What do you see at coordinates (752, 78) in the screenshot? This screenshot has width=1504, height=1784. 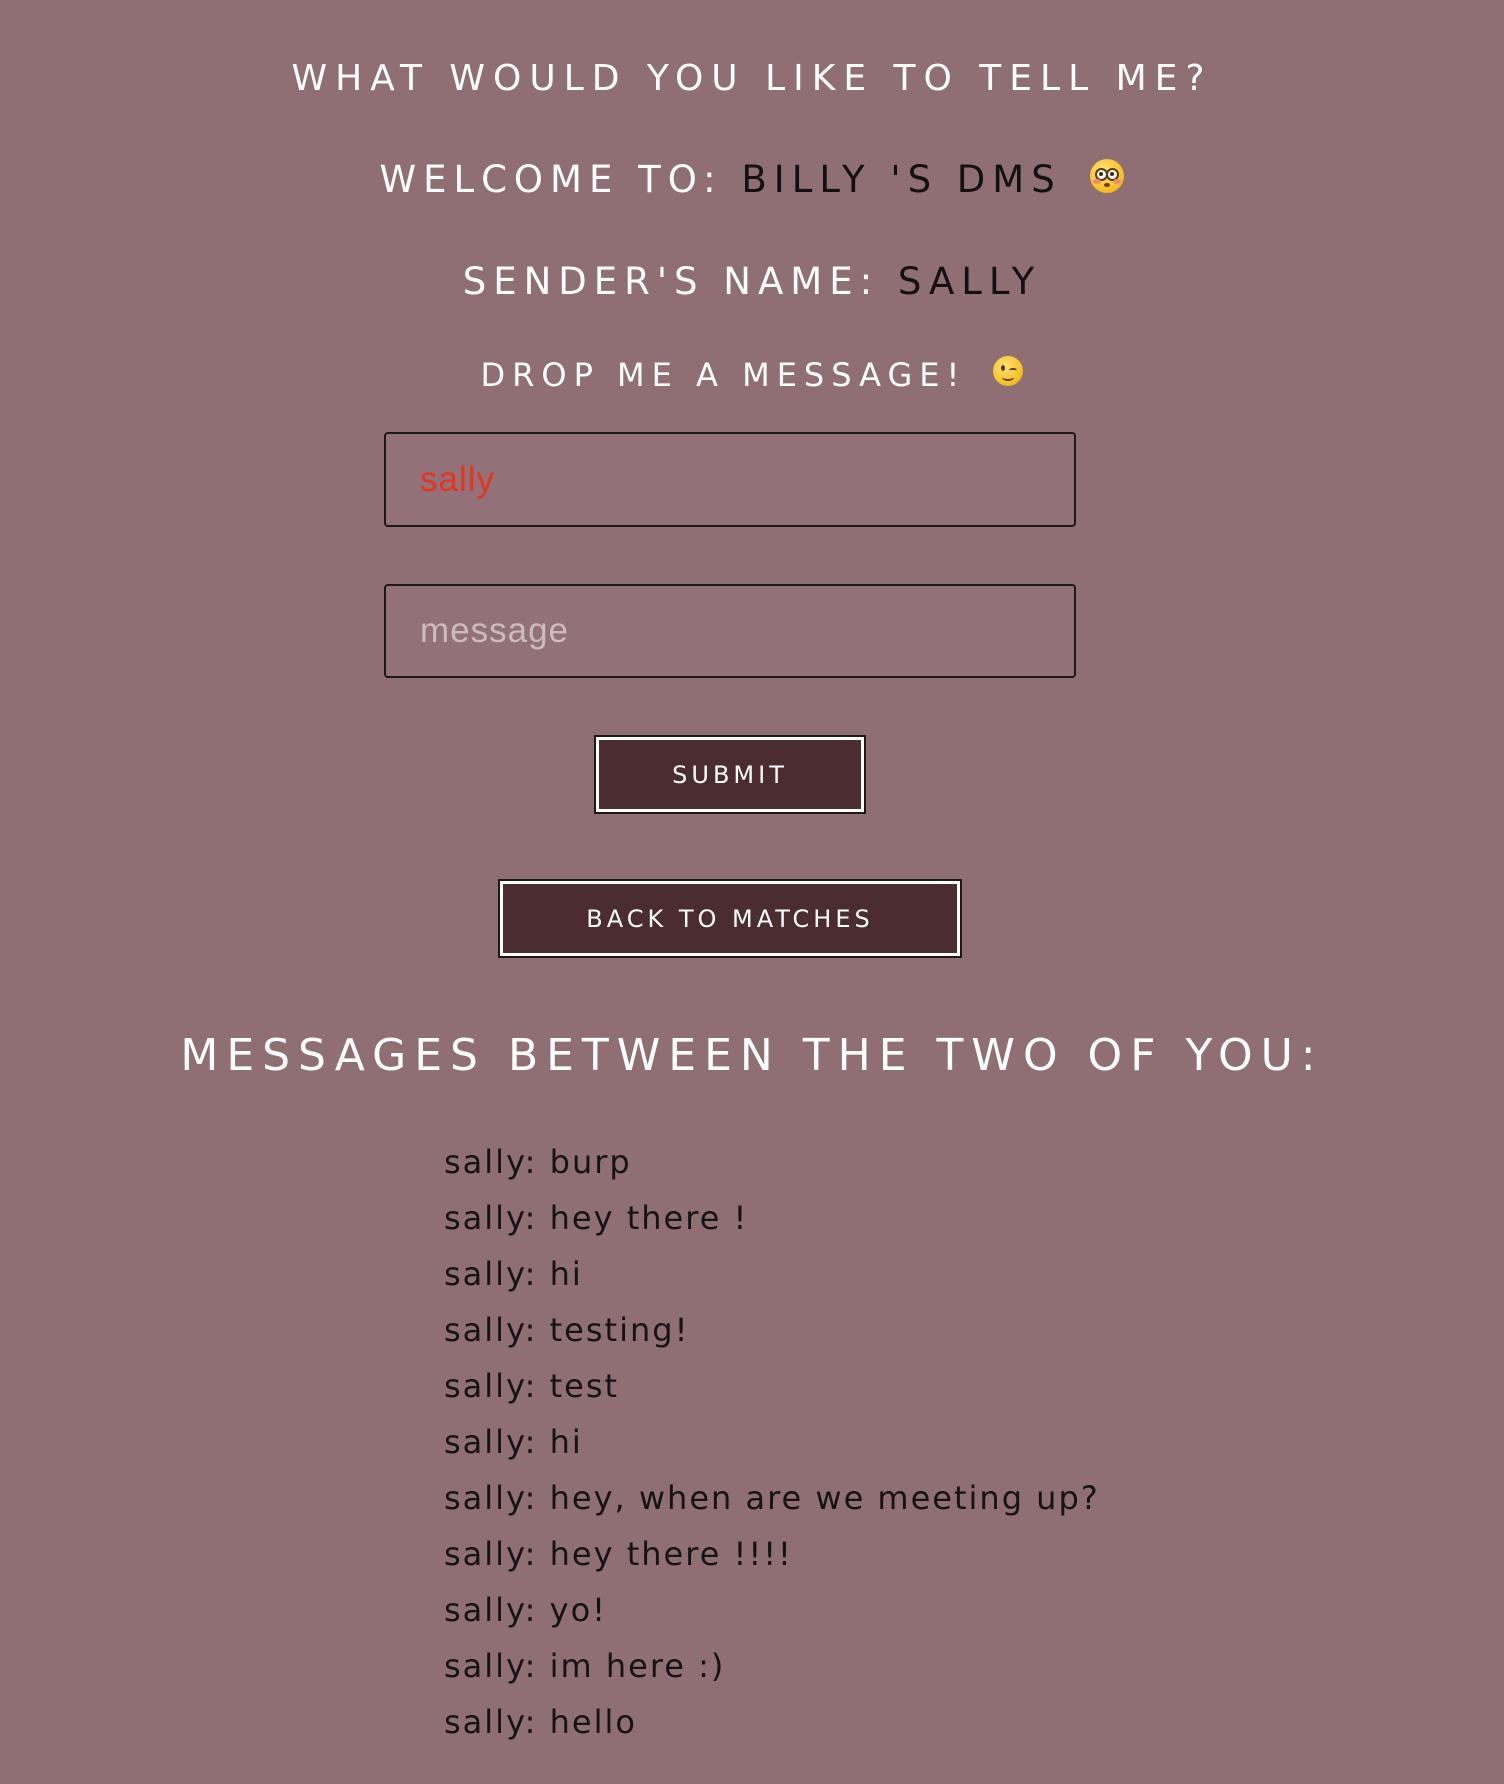 I see `page-title: WHAT WOULD YOU LIKE TO TELL ME?` at bounding box center [752, 78].